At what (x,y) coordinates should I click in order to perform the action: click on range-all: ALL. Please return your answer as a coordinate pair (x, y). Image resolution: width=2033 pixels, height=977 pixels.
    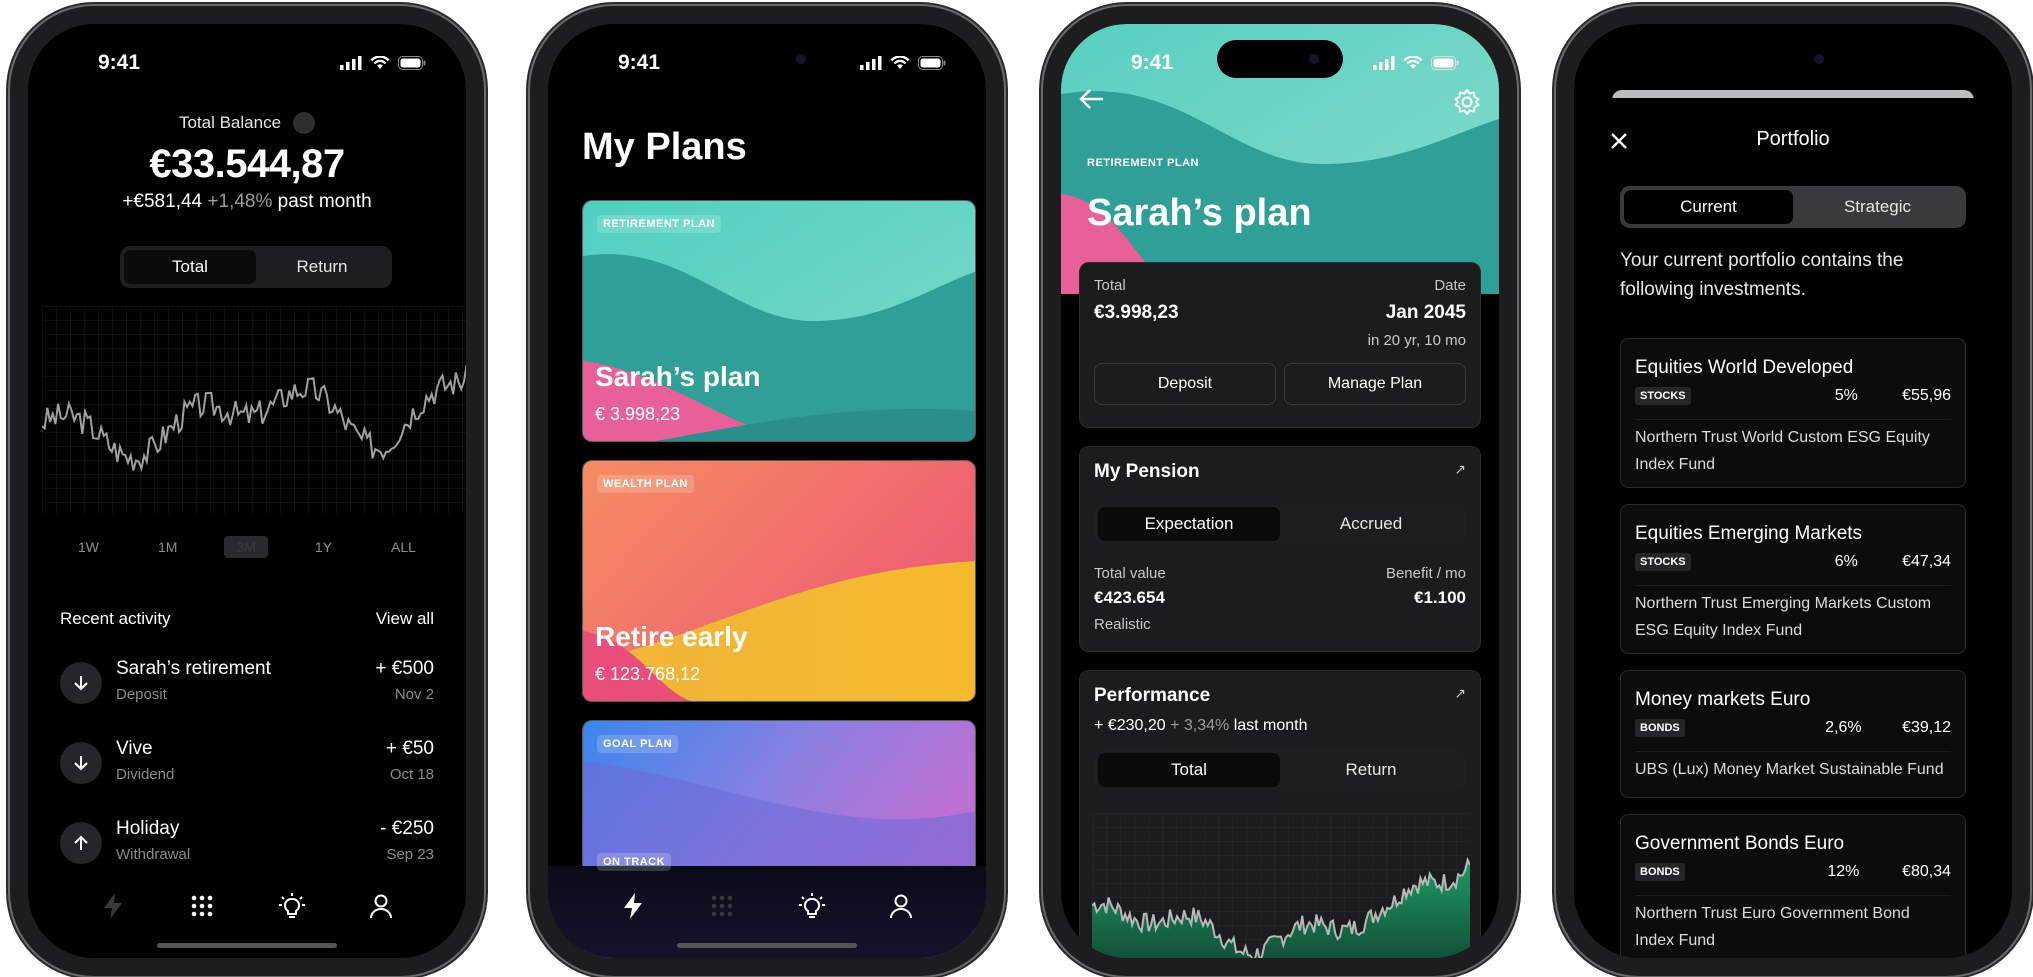
    Looking at the image, I should click on (403, 547).